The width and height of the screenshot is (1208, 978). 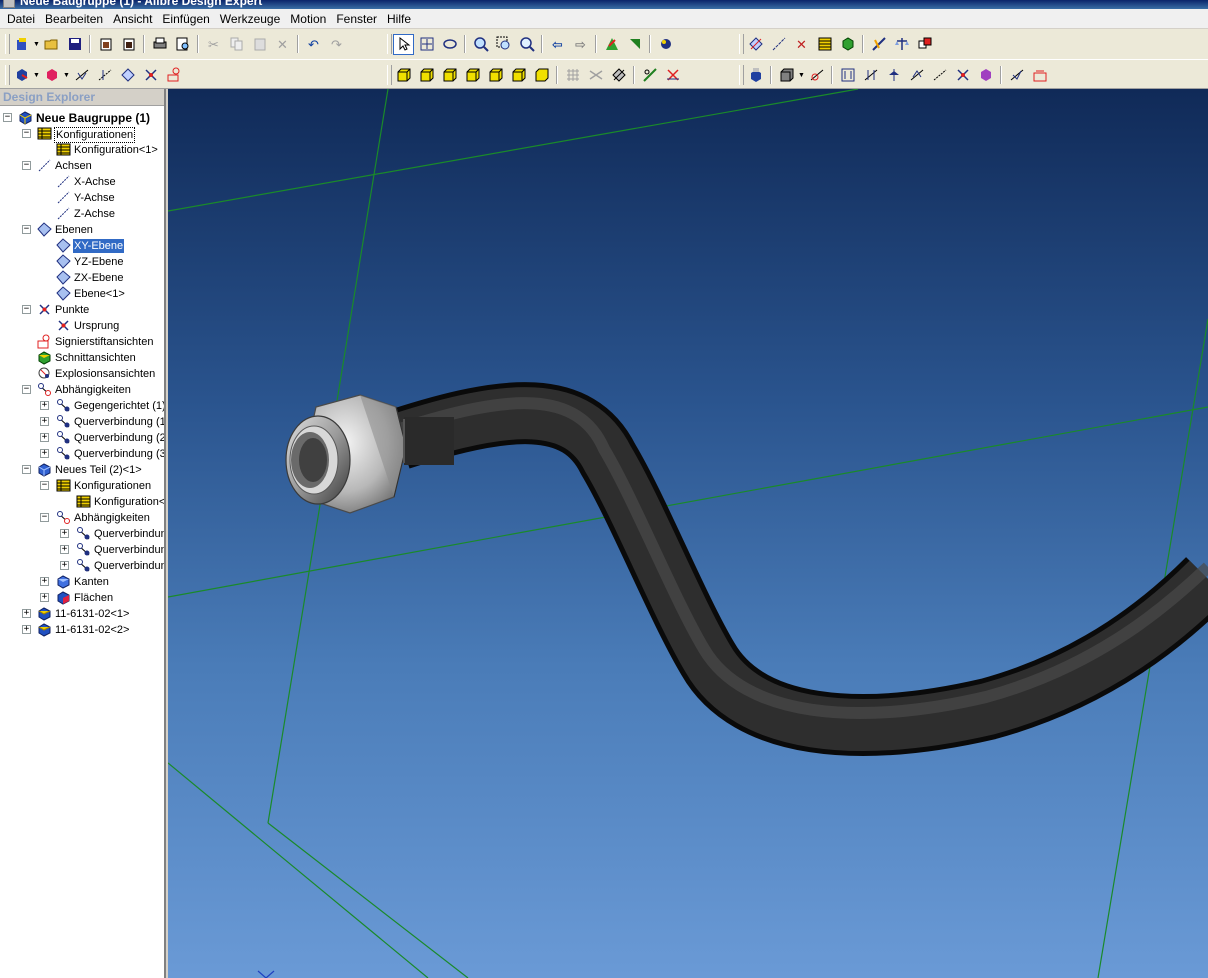 What do you see at coordinates (104, 75) in the screenshot?
I see `constraint-align-icon` at bounding box center [104, 75].